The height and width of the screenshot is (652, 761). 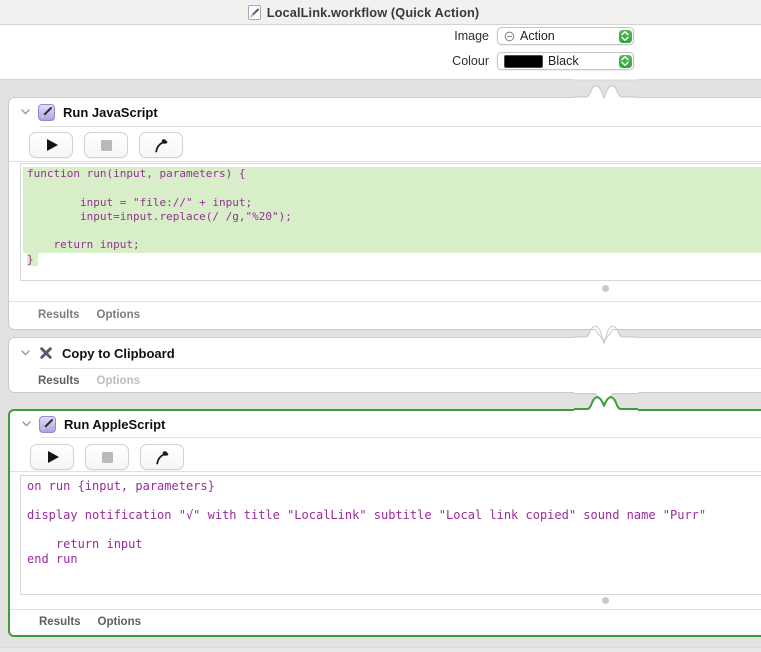 I want to click on action-title: Run AppleScript, so click(x=115, y=424).